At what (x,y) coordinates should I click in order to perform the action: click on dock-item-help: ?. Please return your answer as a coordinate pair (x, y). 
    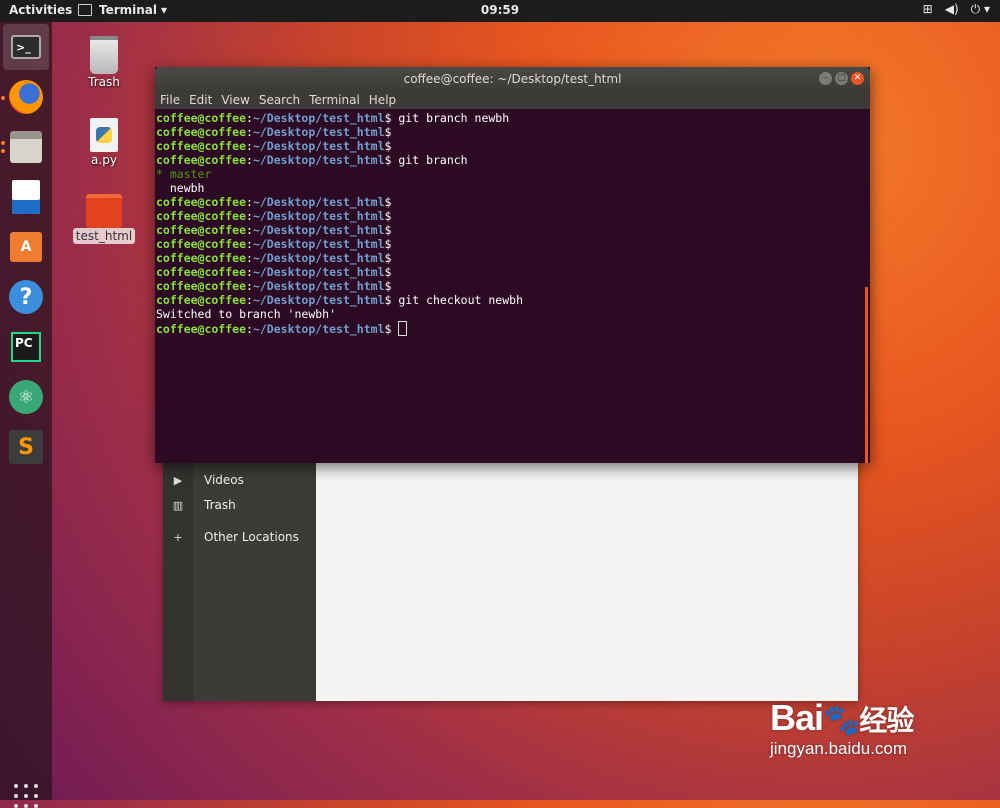
    Looking at the image, I should click on (26, 297).